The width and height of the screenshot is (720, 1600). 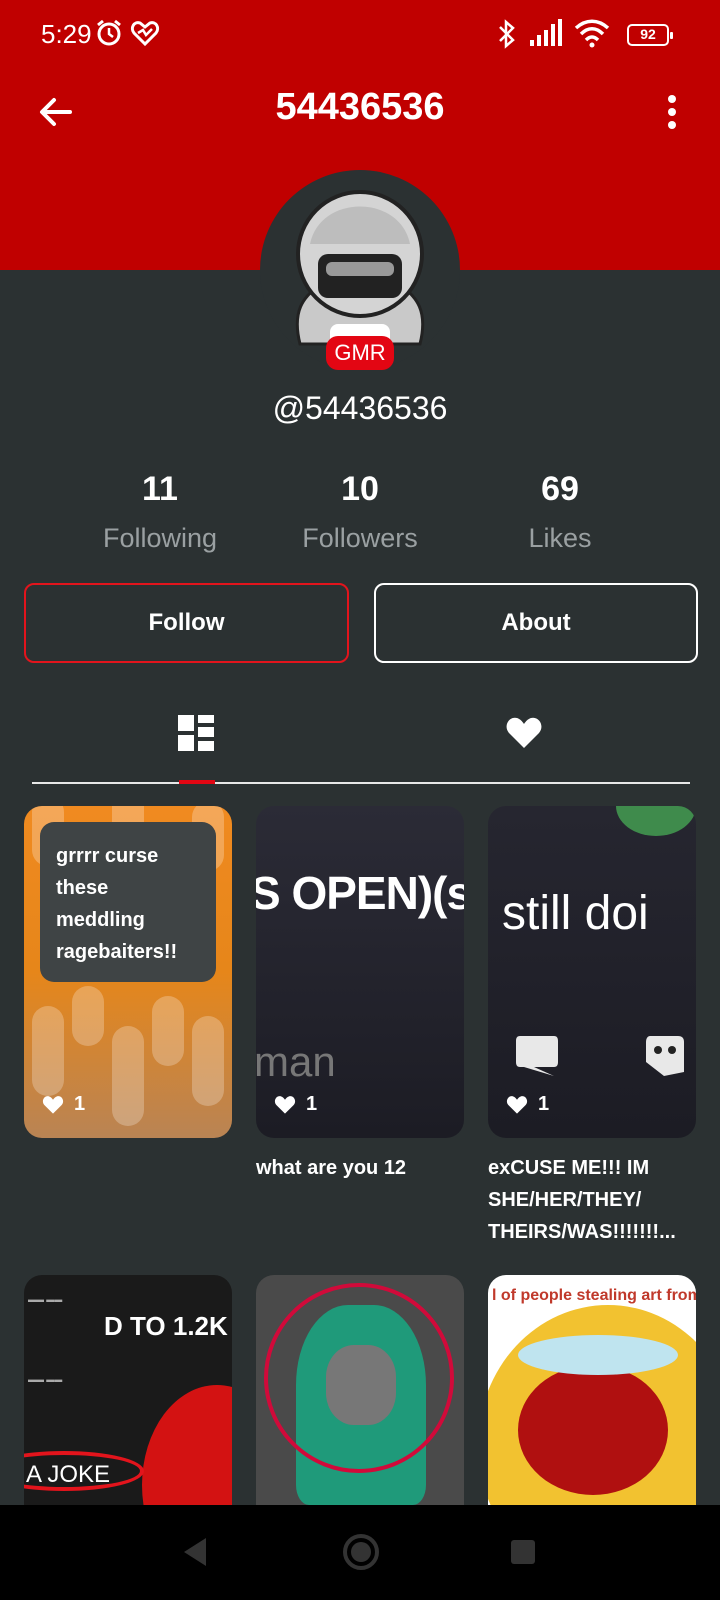 What do you see at coordinates (523, 1552) in the screenshot?
I see `nav-recents-icon` at bounding box center [523, 1552].